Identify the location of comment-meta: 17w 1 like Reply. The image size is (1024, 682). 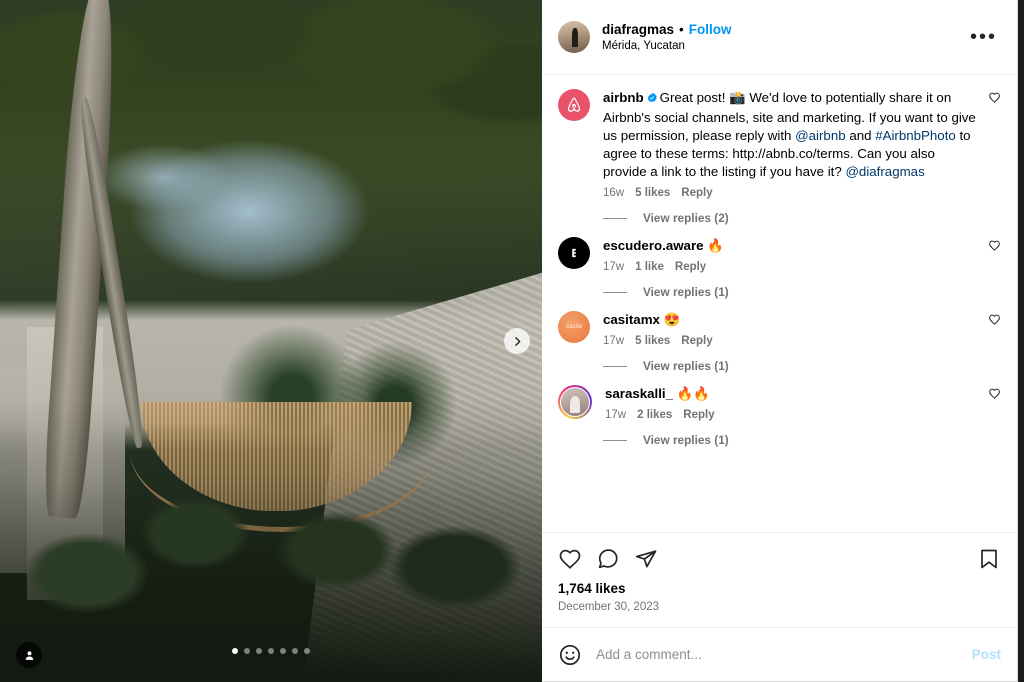
(791, 267).